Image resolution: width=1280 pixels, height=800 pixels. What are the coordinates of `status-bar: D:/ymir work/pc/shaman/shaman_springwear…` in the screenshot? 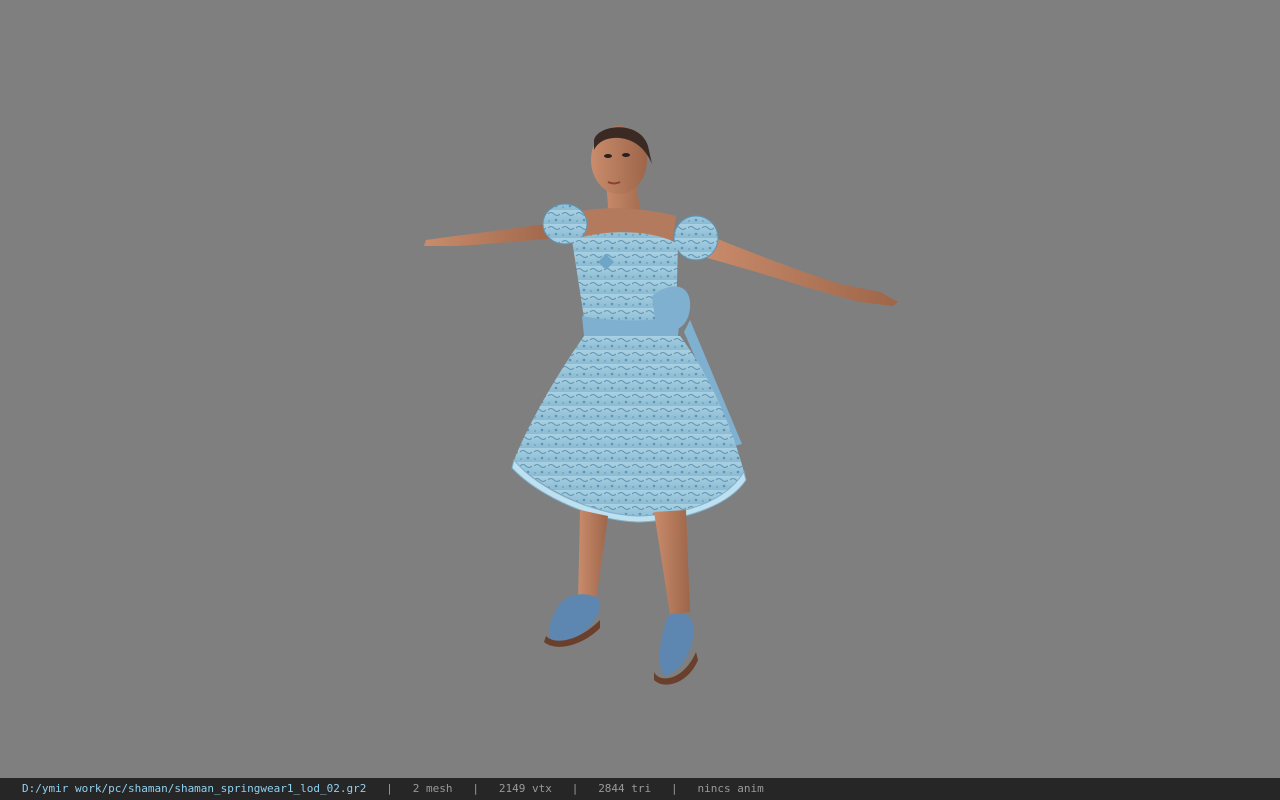 It's located at (640, 789).